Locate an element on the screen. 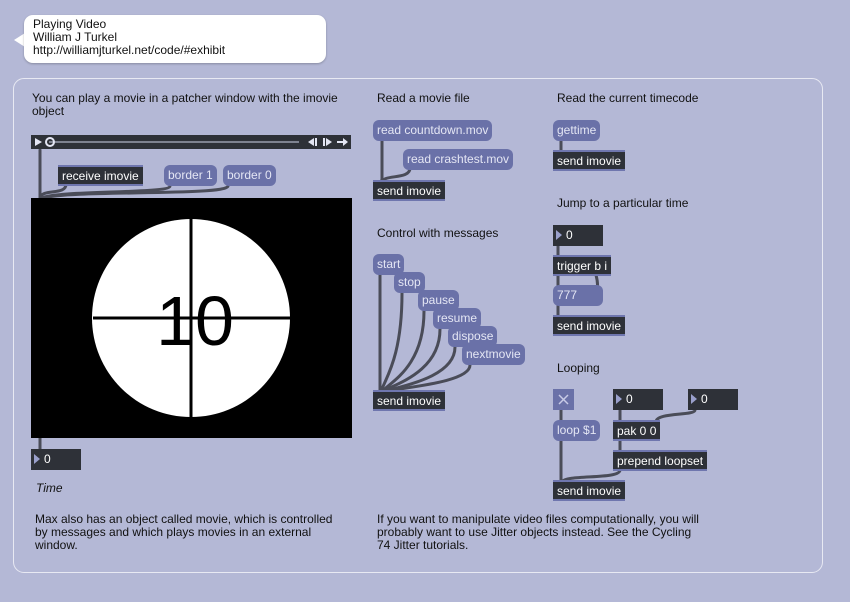  time-number-value: 0 is located at coordinates (47, 459).